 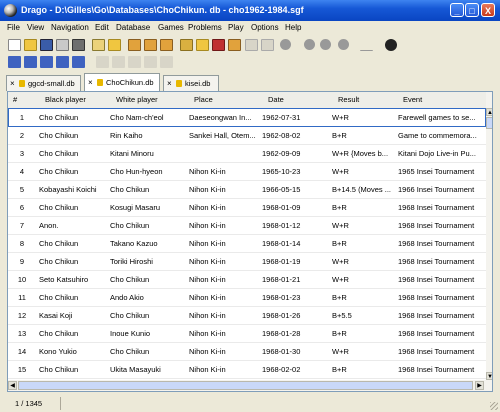 What do you see at coordinates (46, 62) in the screenshot?
I see `next-move-icon` at bounding box center [46, 62].